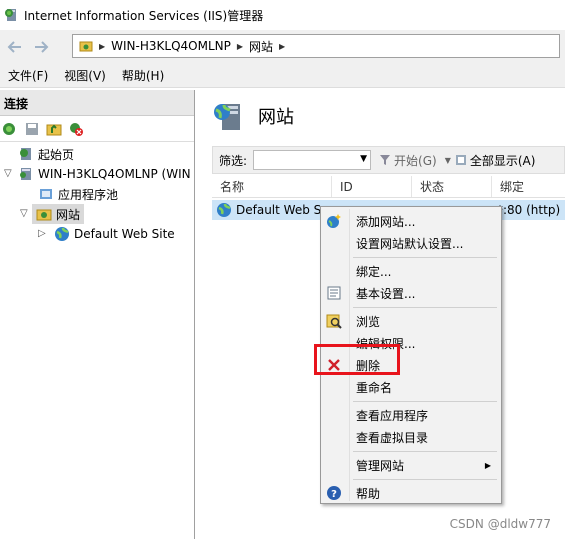  I want to click on tree-label: 起始页, so click(56, 154).